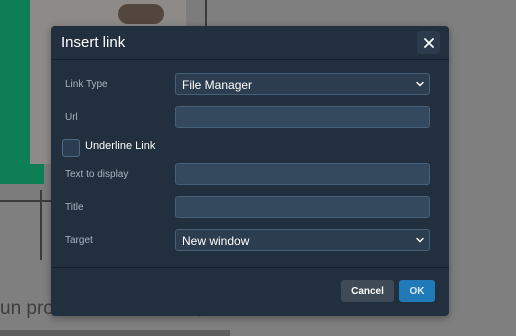 Image resolution: width=516 pixels, height=336 pixels. Describe the element at coordinates (125, 329) in the screenshot. I see `background-paragraph-line` at that location.